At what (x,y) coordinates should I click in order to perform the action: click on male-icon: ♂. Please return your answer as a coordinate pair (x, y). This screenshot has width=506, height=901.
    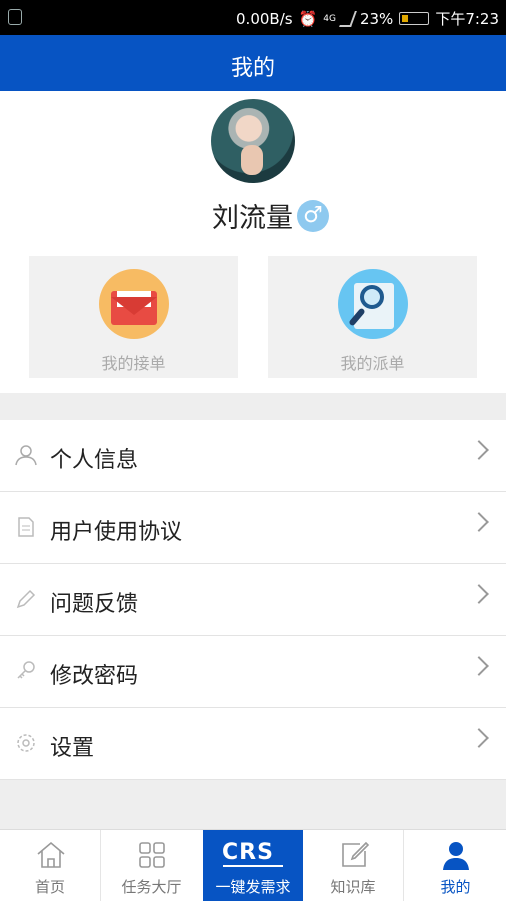
    Looking at the image, I should click on (313, 216).